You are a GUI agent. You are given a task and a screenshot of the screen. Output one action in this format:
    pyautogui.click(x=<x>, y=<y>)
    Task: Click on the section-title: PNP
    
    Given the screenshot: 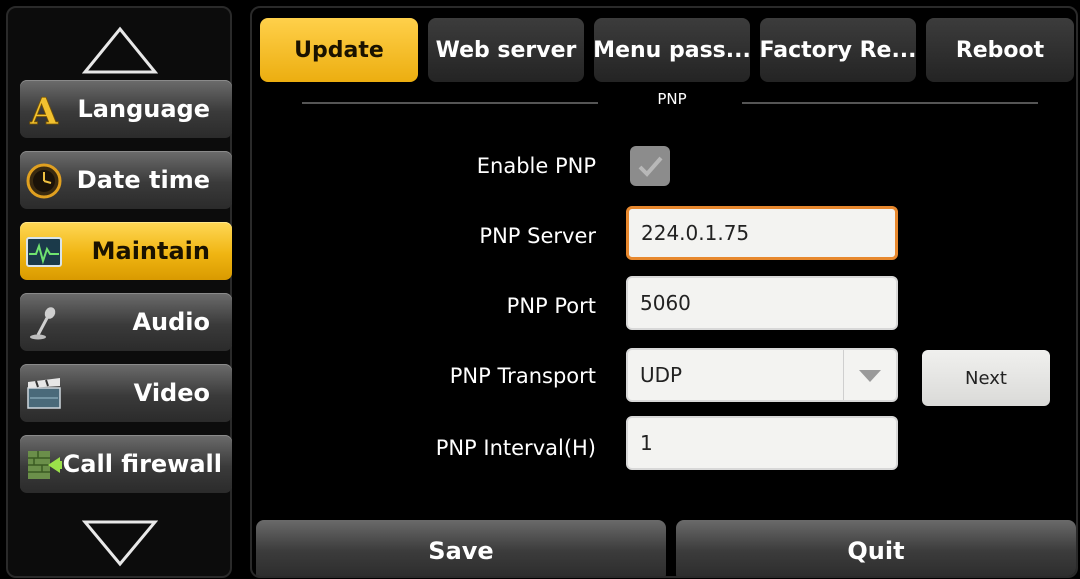 What is the action you would take?
    pyautogui.click(x=672, y=99)
    